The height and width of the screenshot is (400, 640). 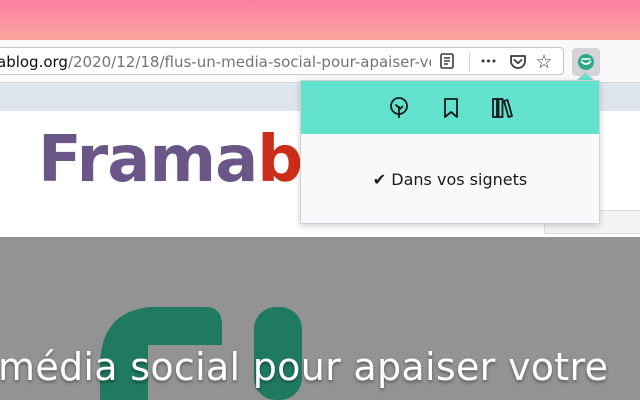 What do you see at coordinates (469, 62) in the screenshot?
I see `urlbar-separator` at bounding box center [469, 62].